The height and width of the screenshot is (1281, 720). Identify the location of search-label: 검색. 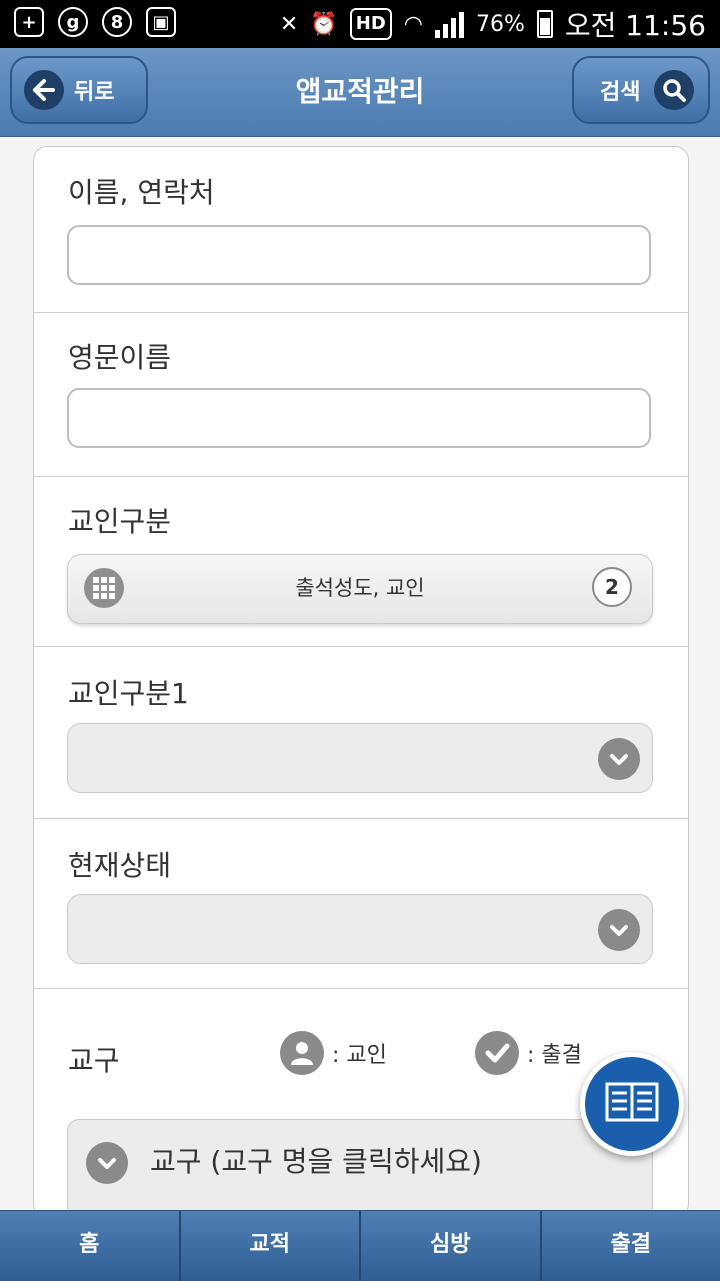
(620, 90).